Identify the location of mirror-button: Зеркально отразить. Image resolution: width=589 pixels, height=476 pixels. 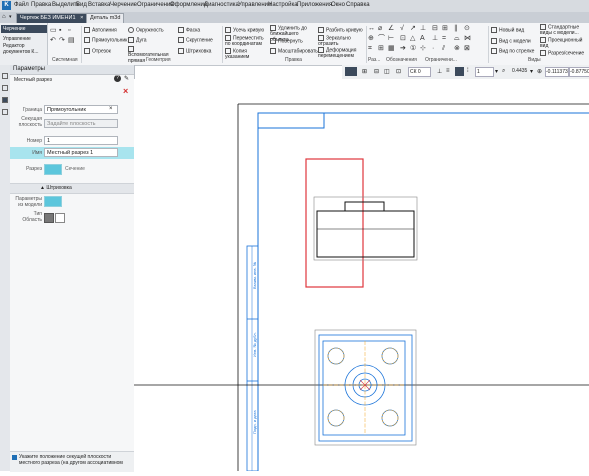
(341, 41).